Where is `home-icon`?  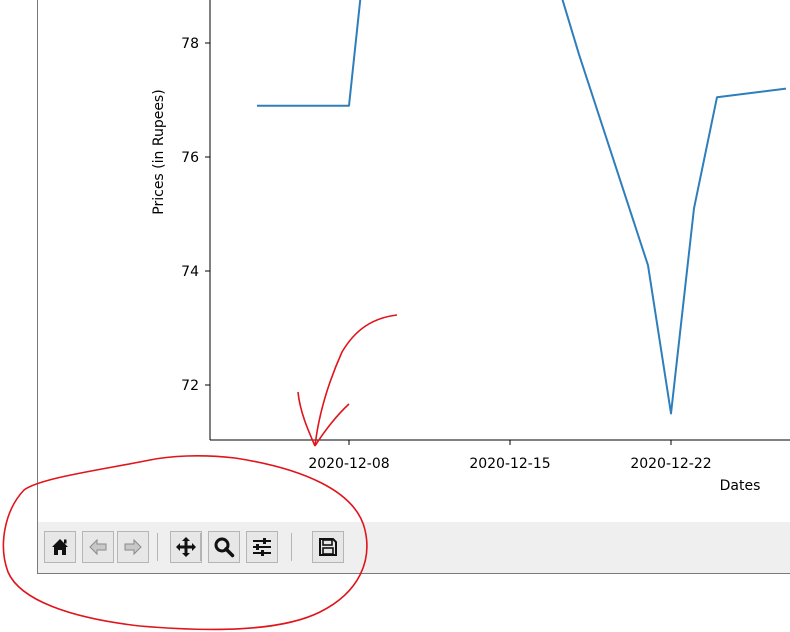 home-icon is located at coordinates (60, 547).